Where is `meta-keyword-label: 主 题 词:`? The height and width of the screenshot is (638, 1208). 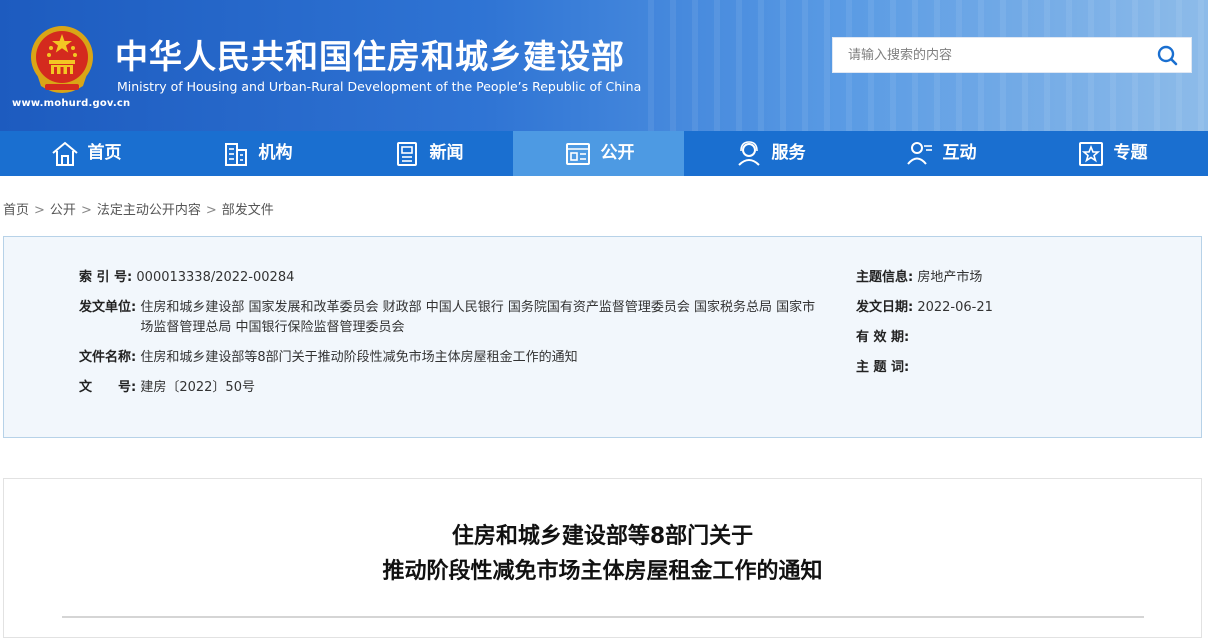 meta-keyword-label: 主 题 词: is located at coordinates (883, 367).